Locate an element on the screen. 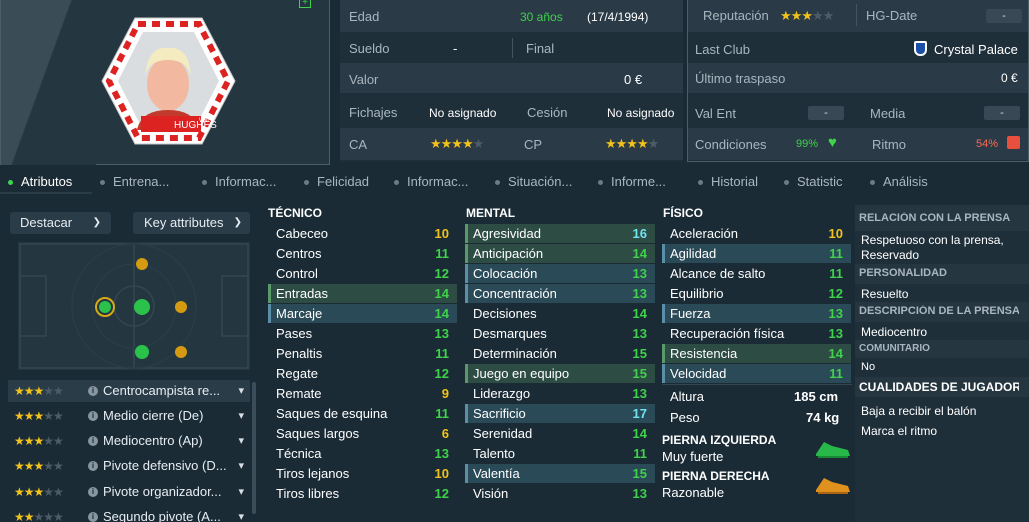 The image size is (1029, 522). roles-scrollbar is located at coordinates (254, 448).